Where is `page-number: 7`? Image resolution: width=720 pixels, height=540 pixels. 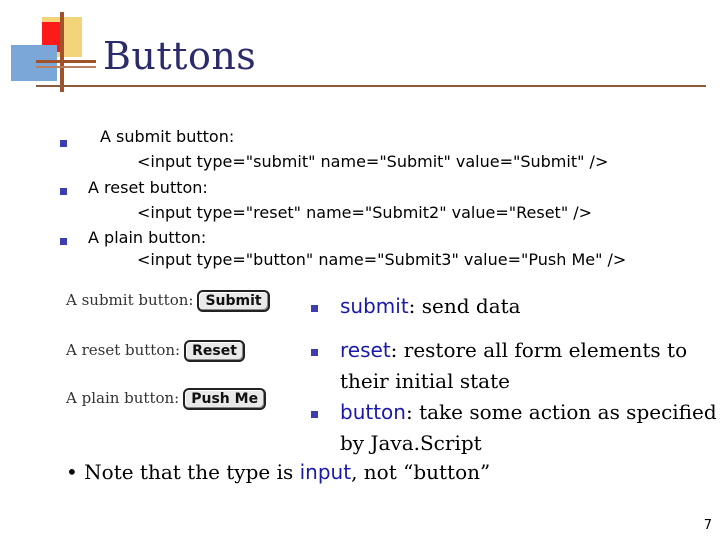
page-number: 7 is located at coordinates (707, 525).